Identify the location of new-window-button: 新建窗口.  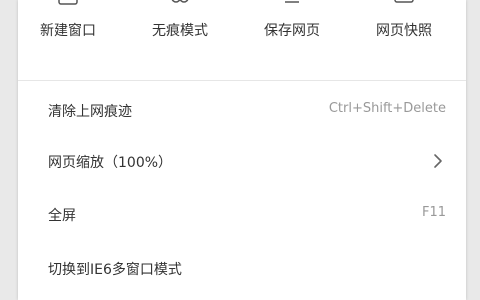
(68, 29).